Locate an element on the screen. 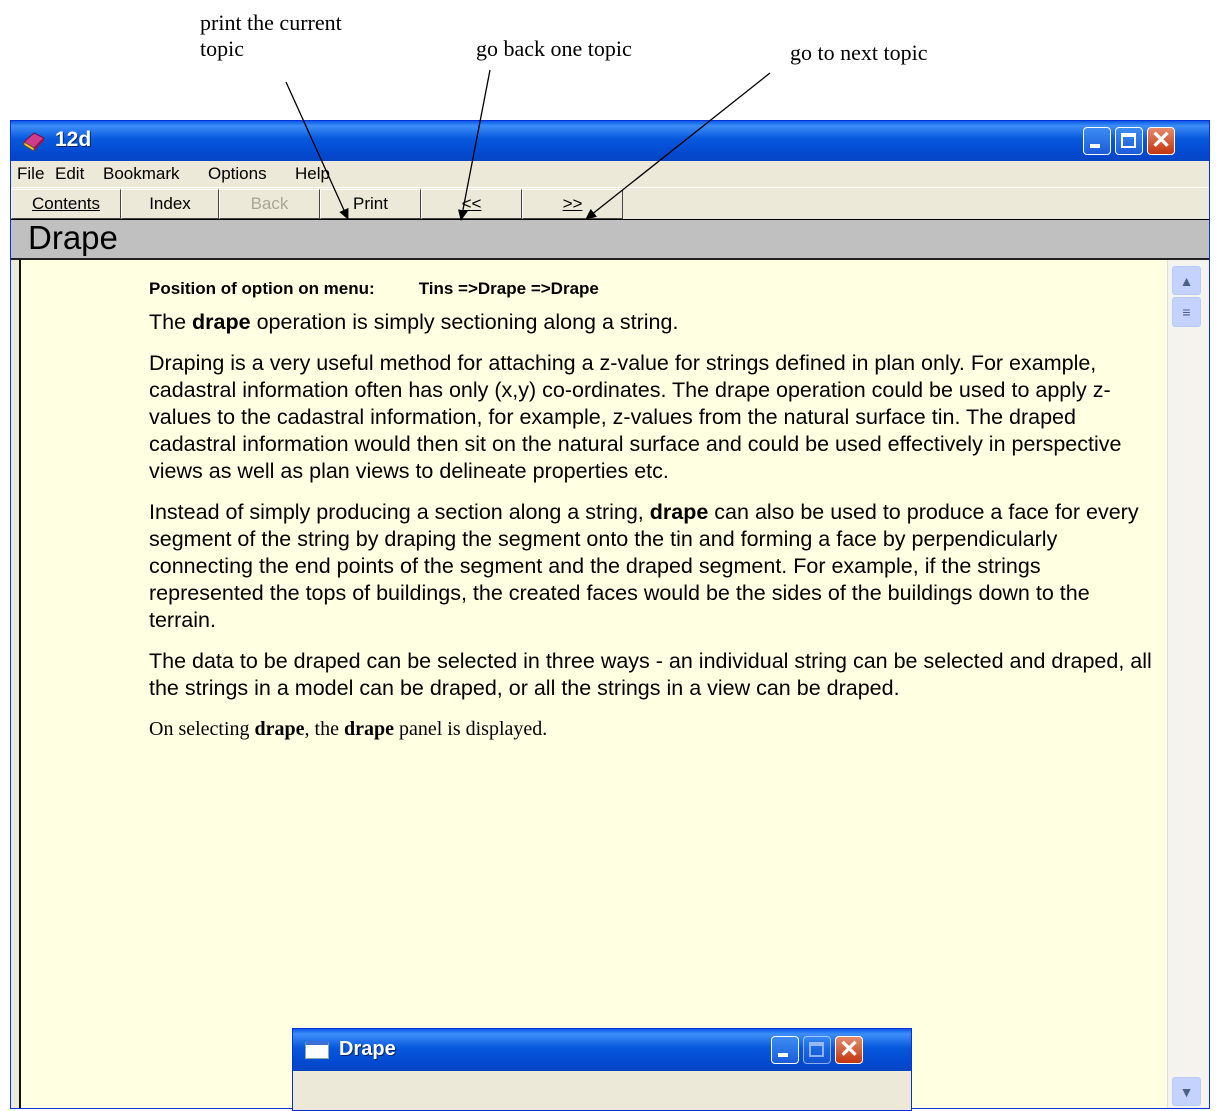 Image resolution: width=1220 pixels, height=1111 pixels. contents-button: Contents is located at coordinates (66, 204).